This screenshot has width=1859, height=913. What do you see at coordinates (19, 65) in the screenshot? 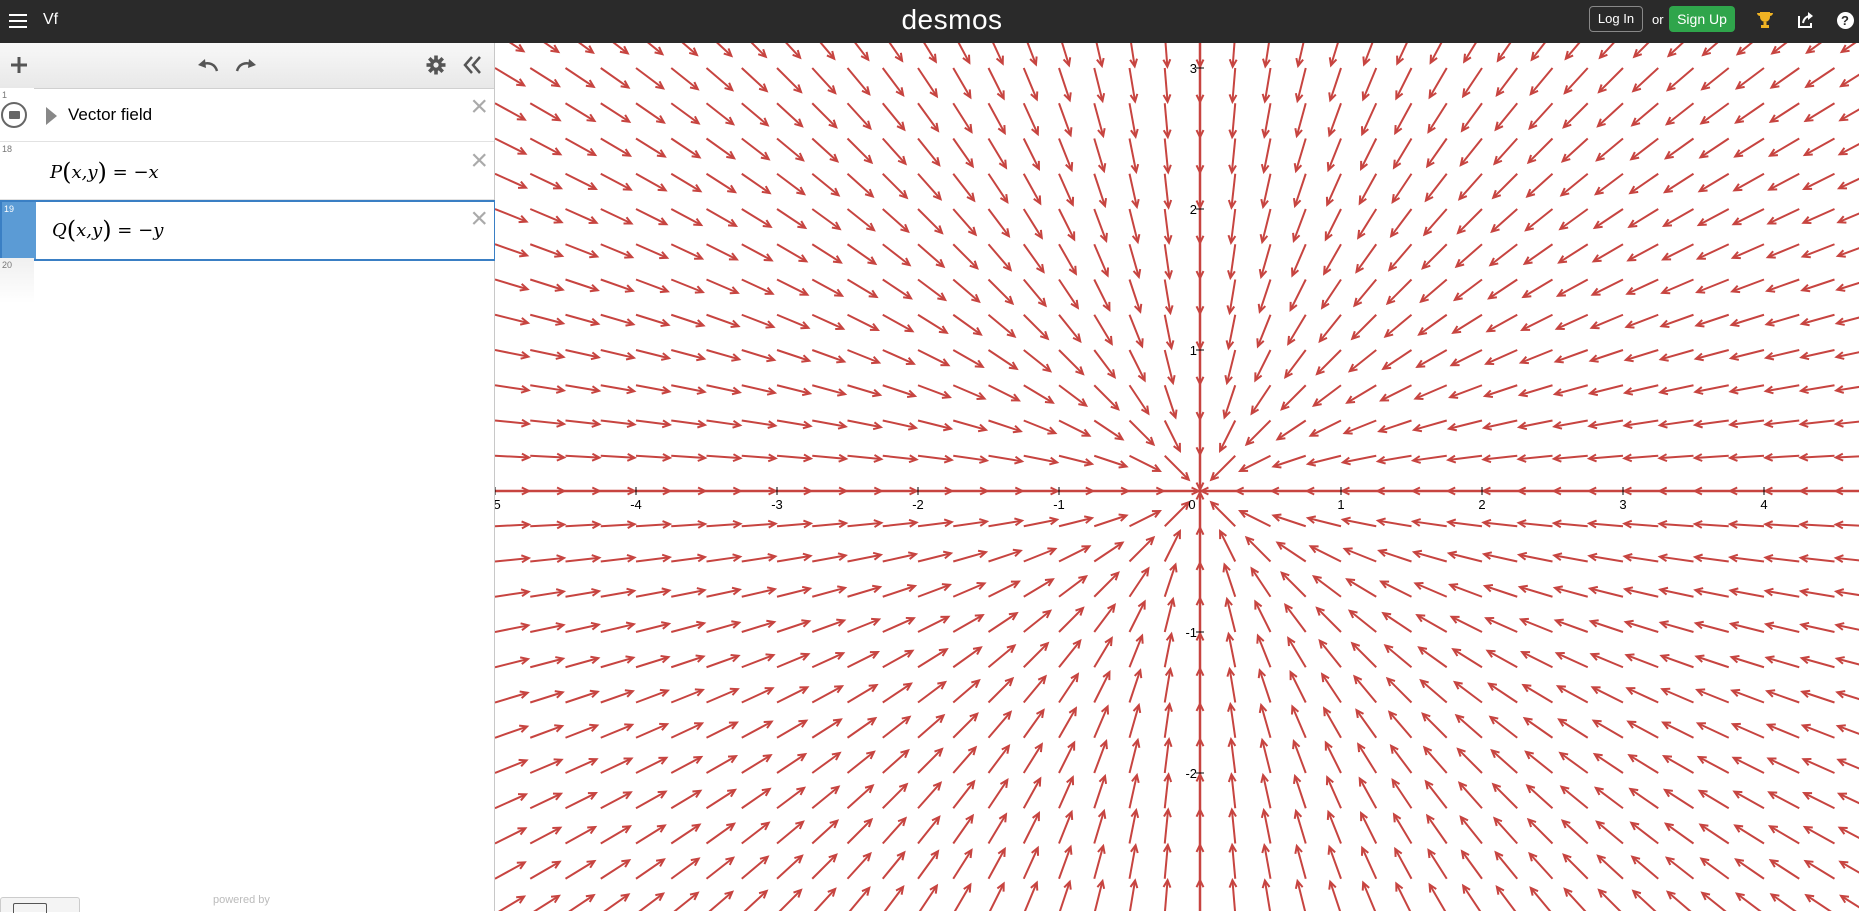
I see `add-icon` at bounding box center [19, 65].